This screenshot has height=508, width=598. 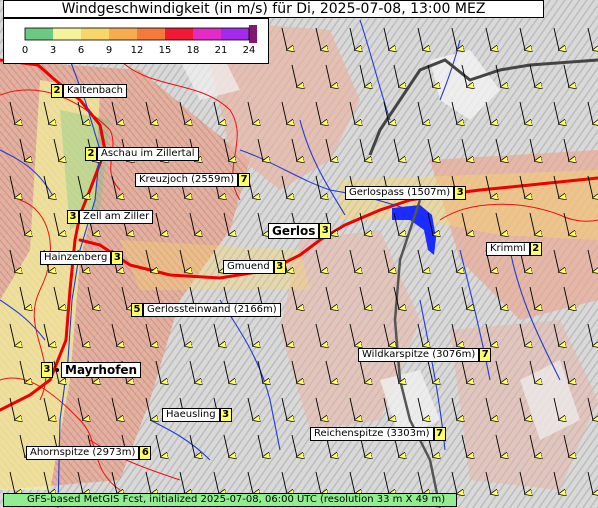 I want to click on place-krimml: Krimml 2, so click(x=514, y=249).